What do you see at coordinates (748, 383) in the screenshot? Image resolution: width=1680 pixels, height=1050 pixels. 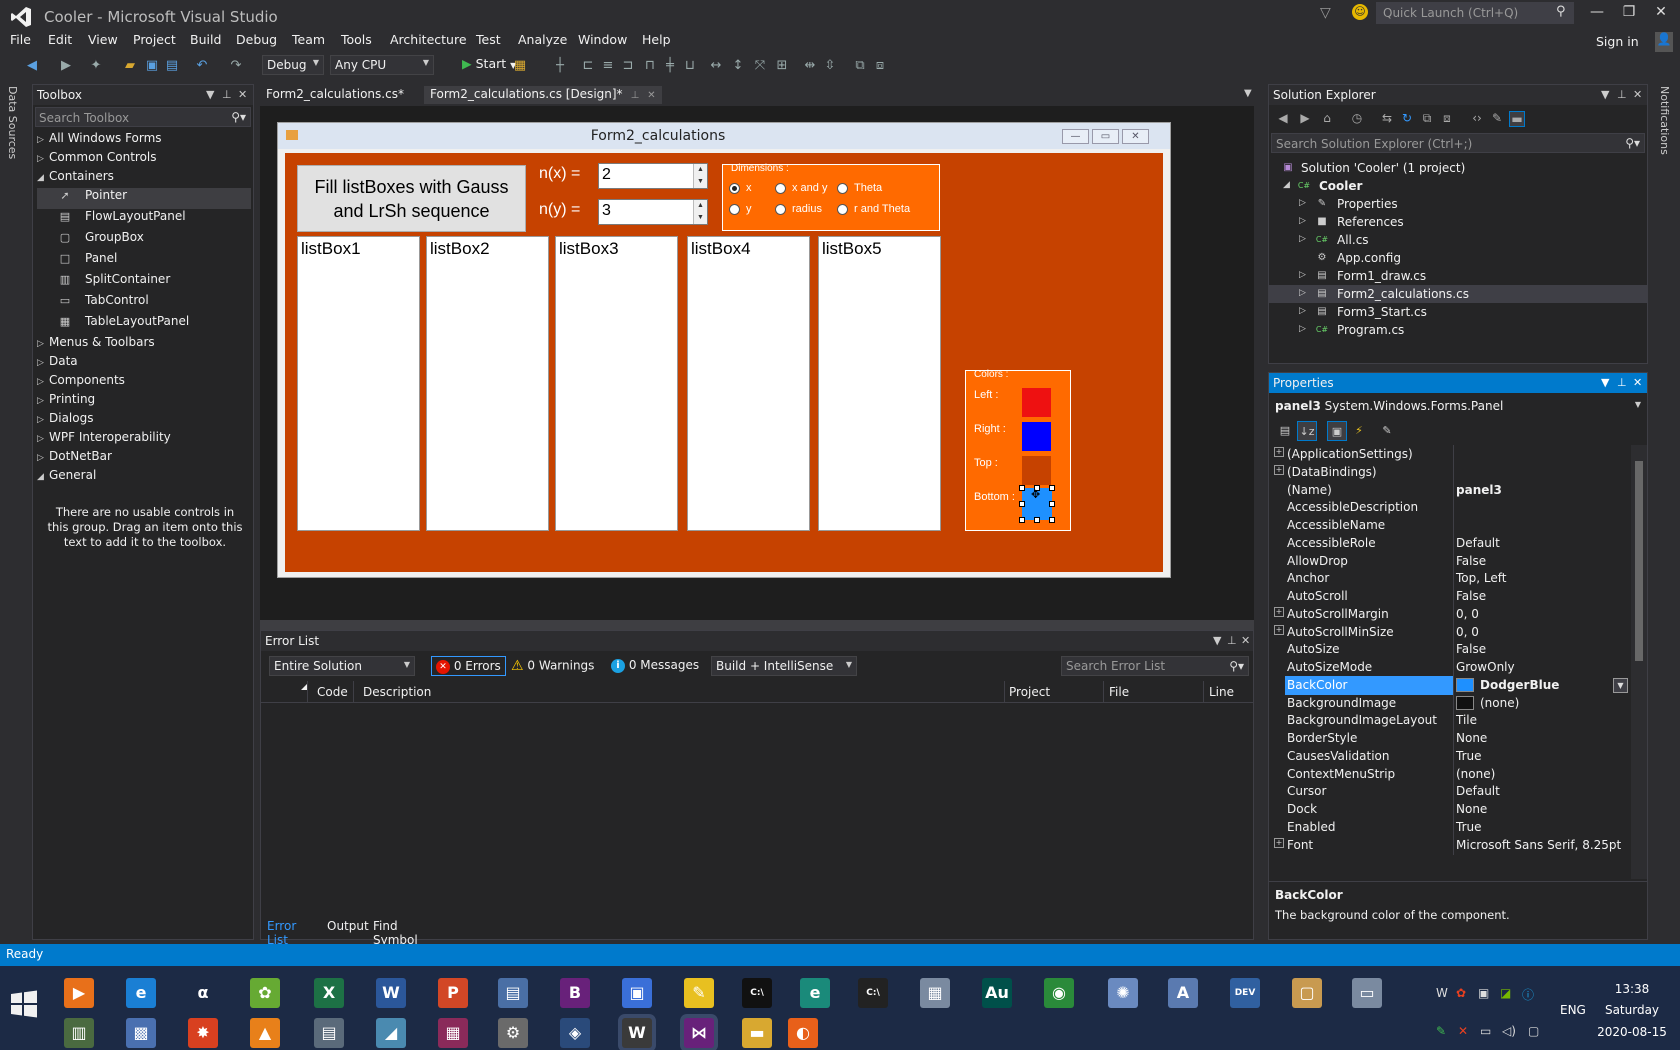 I see `listbox-4: listBox4` at bounding box center [748, 383].